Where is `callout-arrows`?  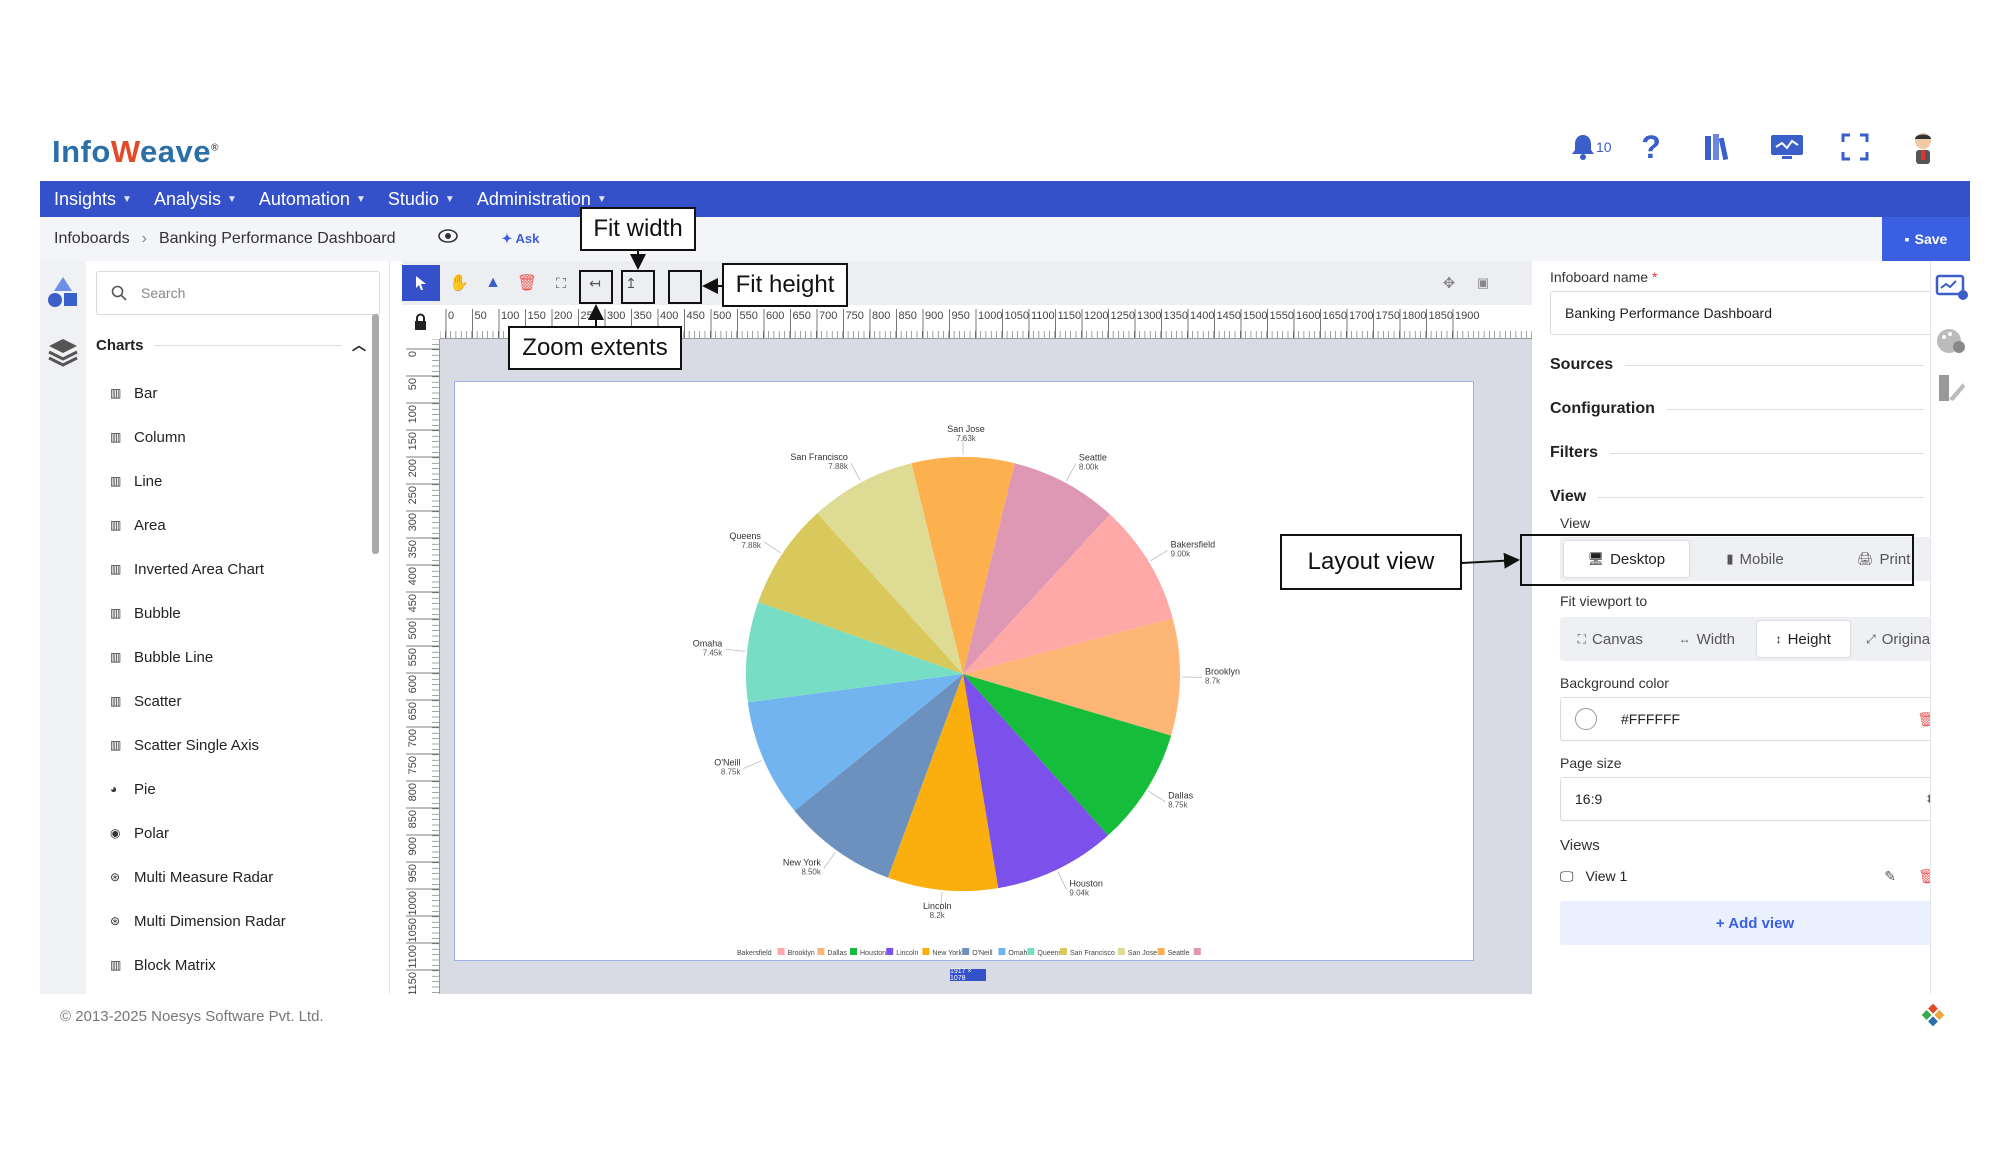 callout-arrows is located at coordinates (1054, 410).